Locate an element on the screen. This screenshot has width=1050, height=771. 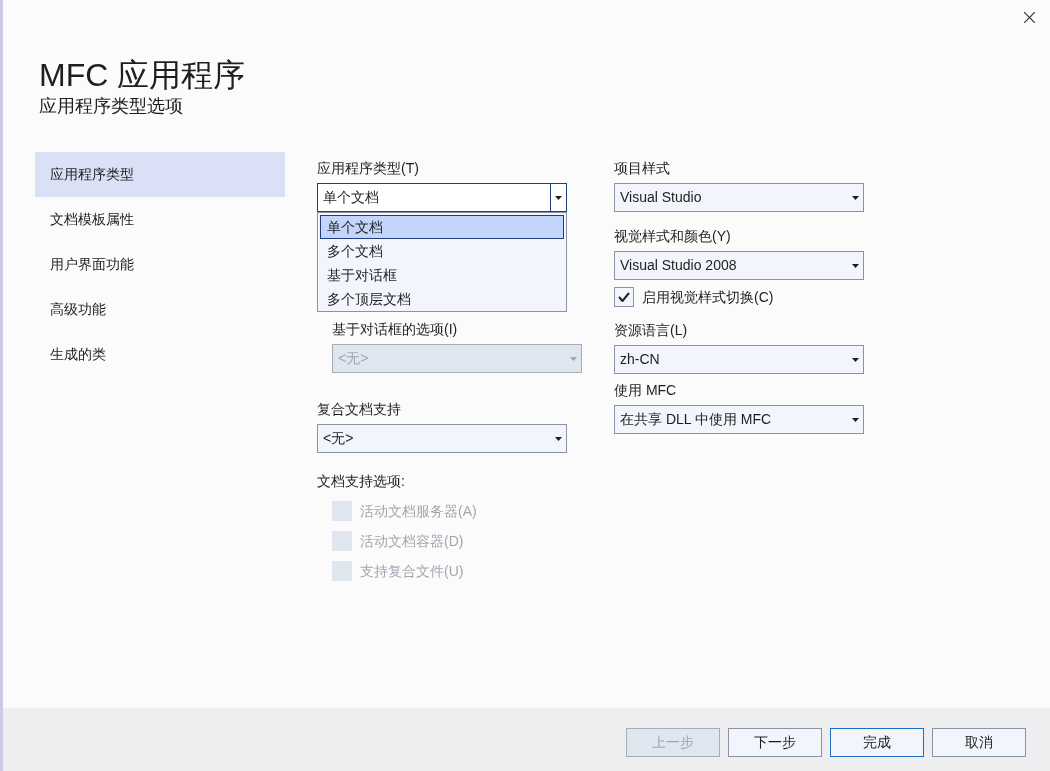
field-label: 基于对话框的选项(I) is located at coordinates (395, 329).